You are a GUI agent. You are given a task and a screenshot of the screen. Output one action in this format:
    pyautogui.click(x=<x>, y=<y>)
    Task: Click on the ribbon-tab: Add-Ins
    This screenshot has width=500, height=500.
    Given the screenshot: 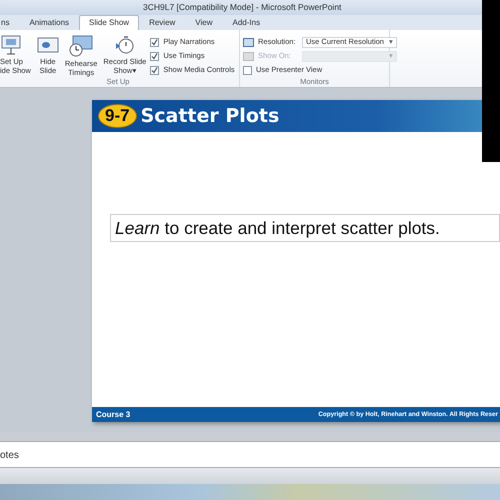 What is the action you would take?
    pyautogui.click(x=246, y=22)
    